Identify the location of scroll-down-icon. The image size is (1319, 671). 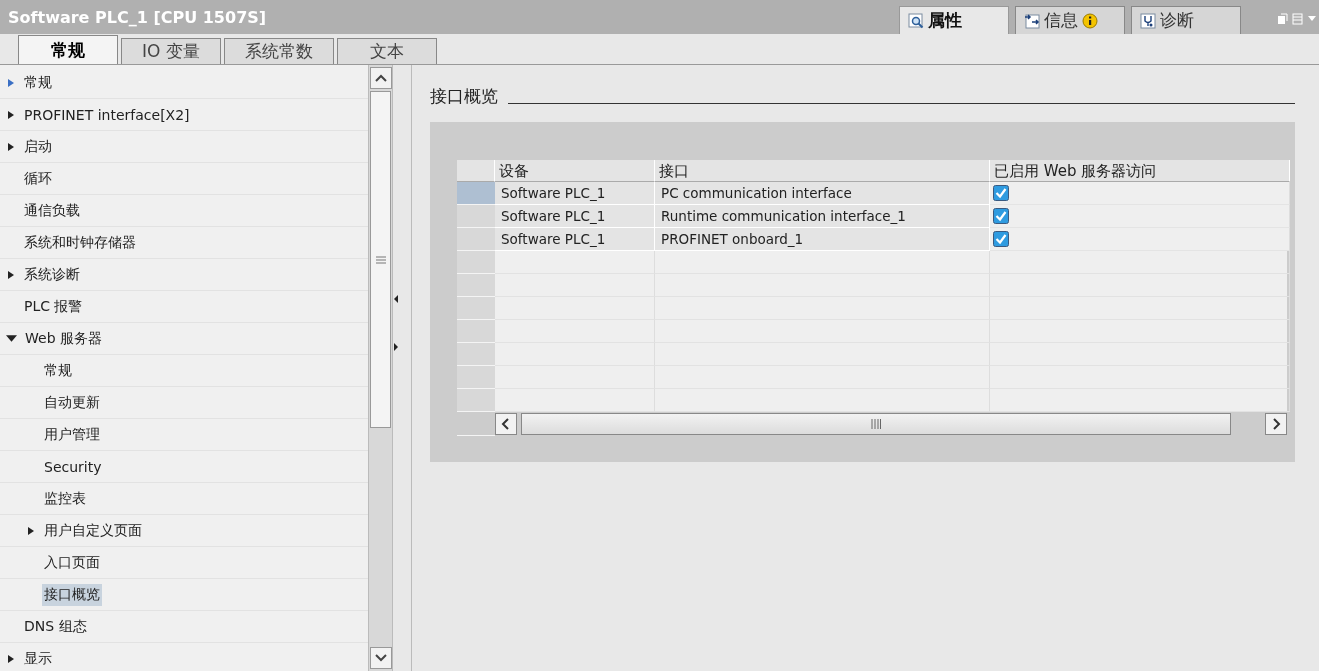
(381, 658).